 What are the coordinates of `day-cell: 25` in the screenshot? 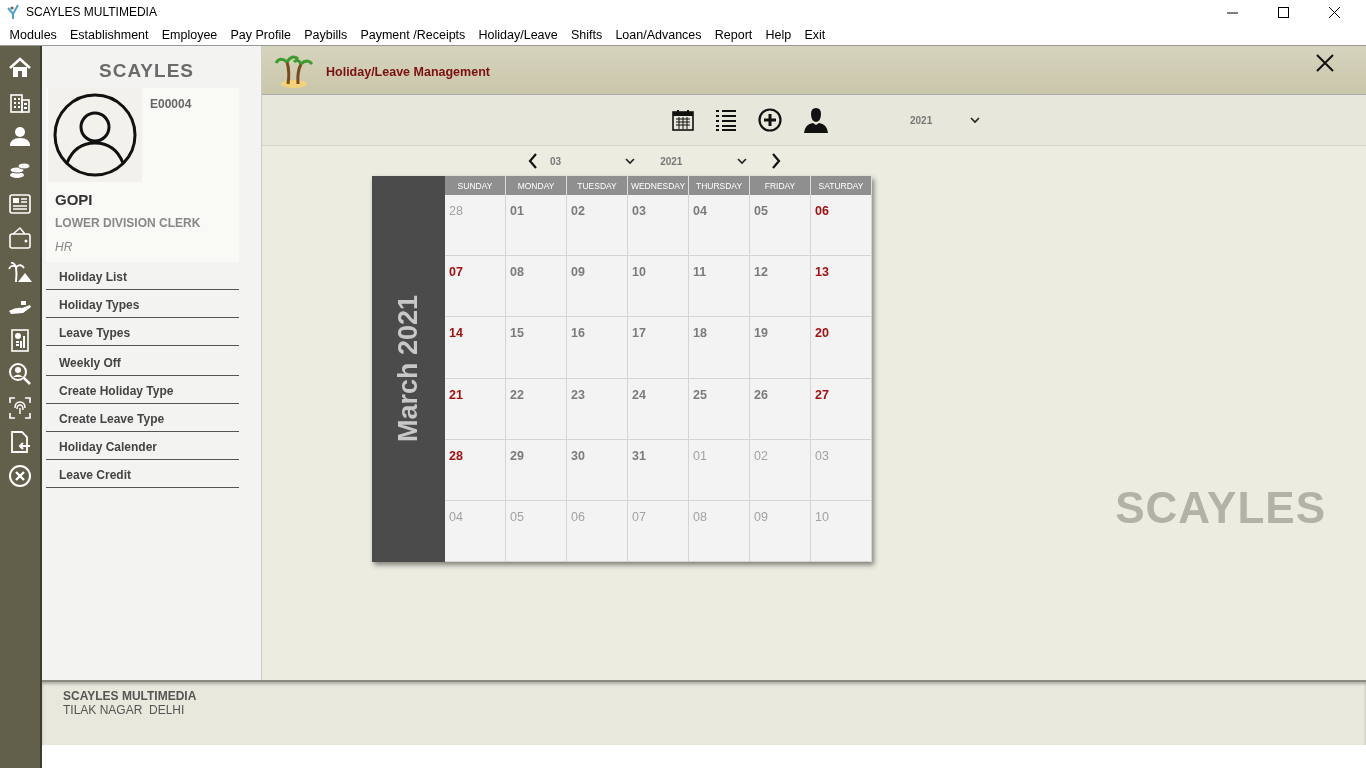 It's located at (719, 409).